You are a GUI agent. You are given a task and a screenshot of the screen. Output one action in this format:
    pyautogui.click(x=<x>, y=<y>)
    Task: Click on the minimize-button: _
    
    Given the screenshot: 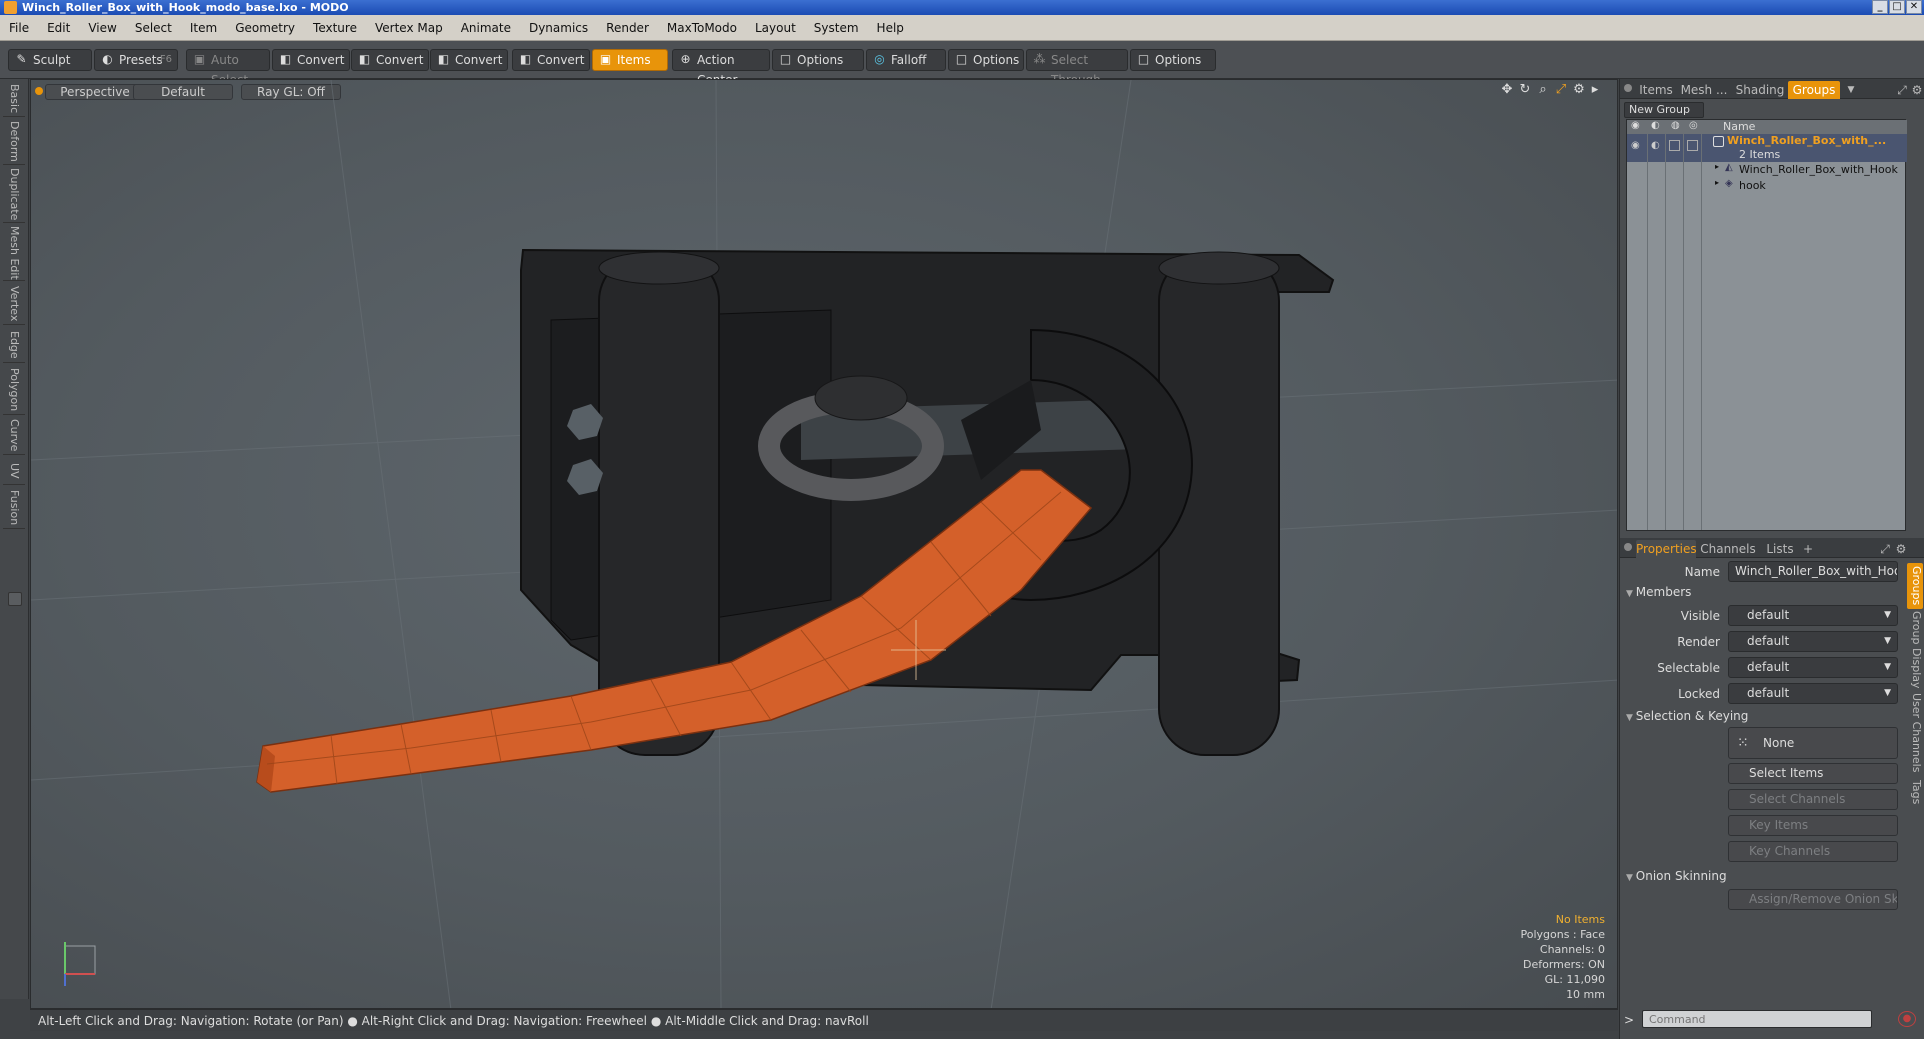 What is the action you would take?
    pyautogui.click(x=1880, y=7)
    